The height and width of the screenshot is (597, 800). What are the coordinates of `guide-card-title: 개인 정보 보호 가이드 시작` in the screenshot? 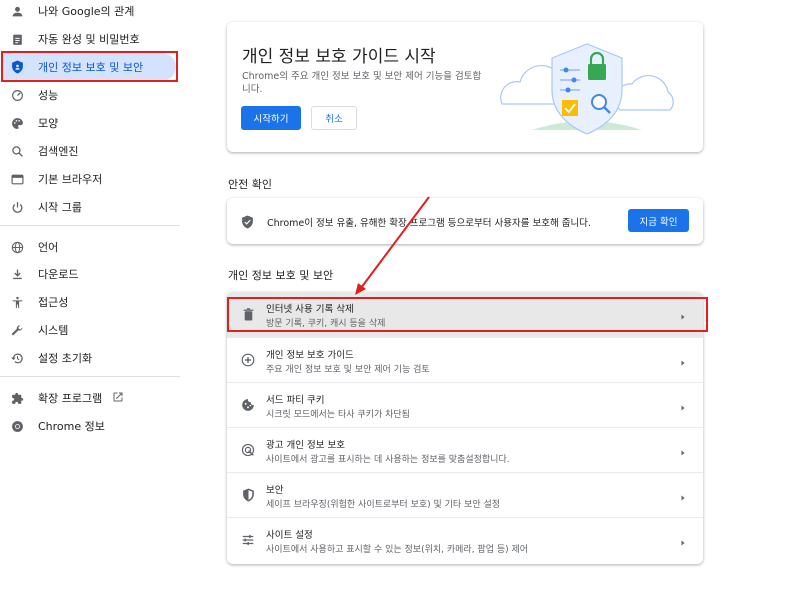 It's located at (339, 57).